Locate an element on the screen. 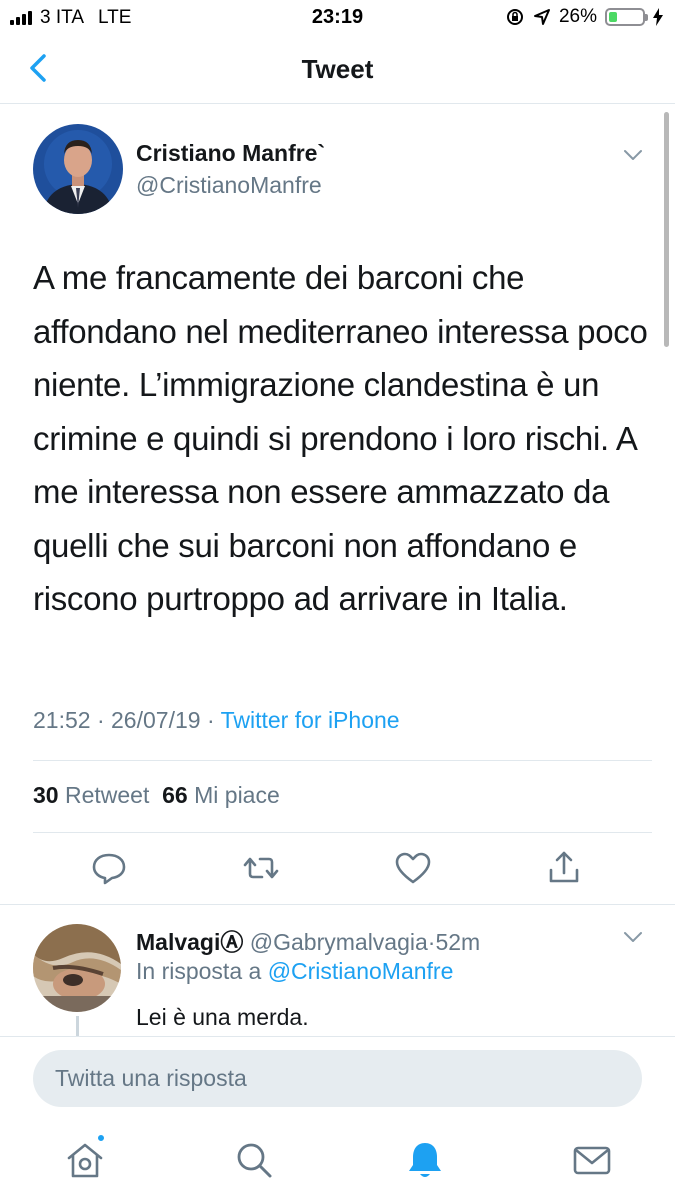 The height and width of the screenshot is (1200, 675). reply-header: MalvagiⒶ @Gabrymalvagia·52m is located at coordinates (308, 940).